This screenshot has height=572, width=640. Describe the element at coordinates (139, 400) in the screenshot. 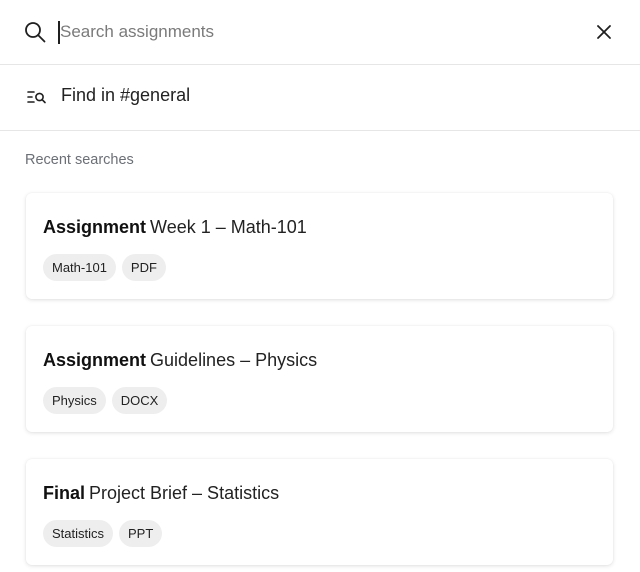

I see `tag-chip: DOCX` at that location.